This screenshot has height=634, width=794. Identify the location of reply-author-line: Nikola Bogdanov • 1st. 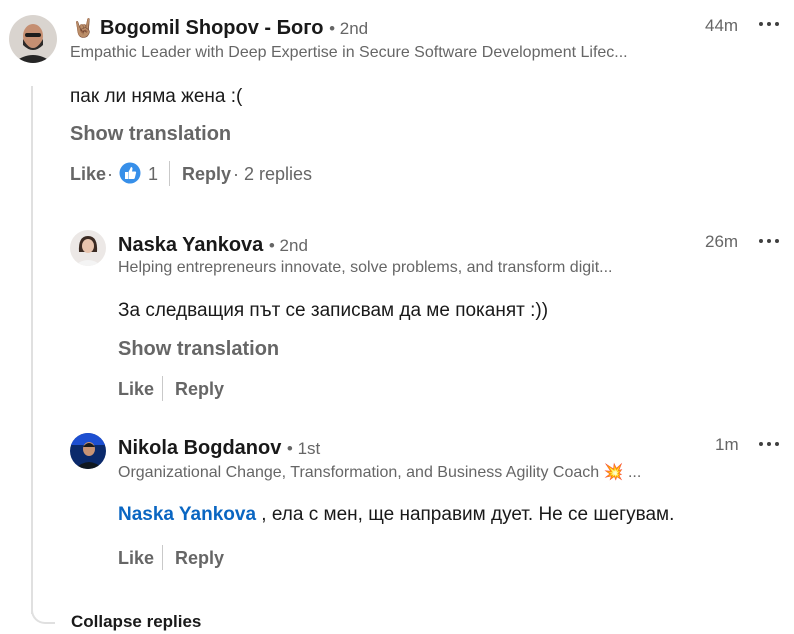
(219, 448).